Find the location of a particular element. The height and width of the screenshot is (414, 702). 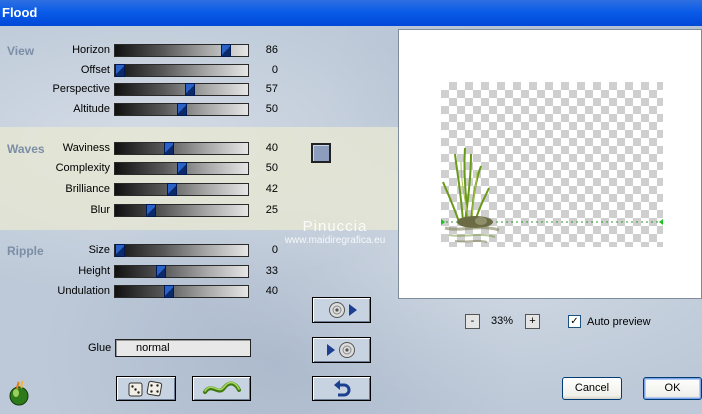

wave-color-swatch is located at coordinates (321, 153).